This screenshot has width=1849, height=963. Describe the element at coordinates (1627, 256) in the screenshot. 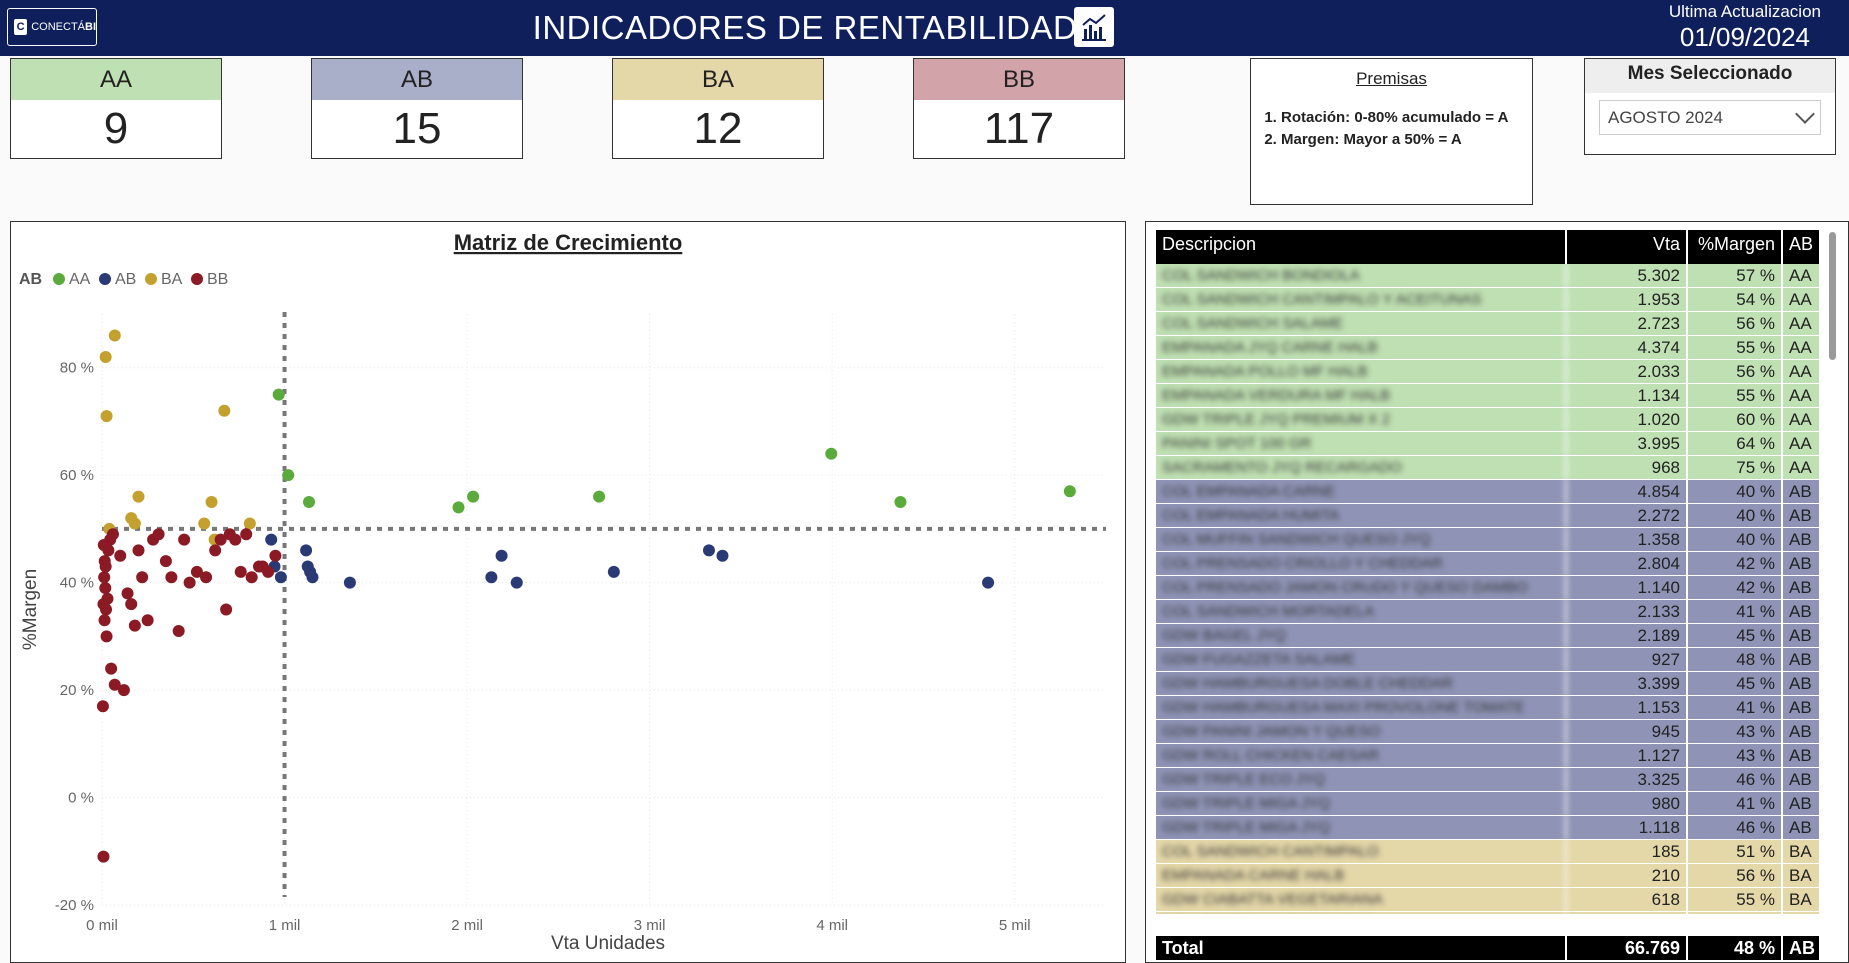

I see `column-header-vta-unidades: Vta Unidades` at that location.